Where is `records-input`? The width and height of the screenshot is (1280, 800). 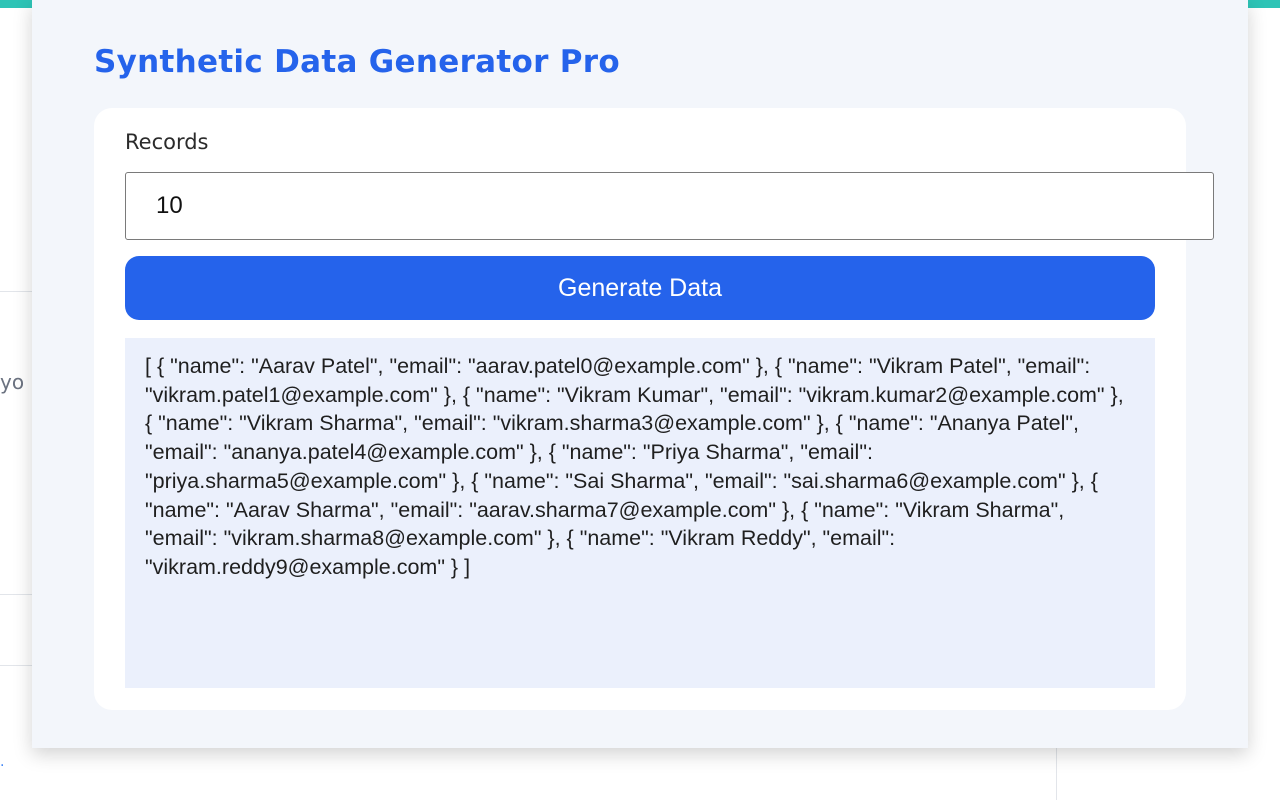
records-input is located at coordinates (669, 206).